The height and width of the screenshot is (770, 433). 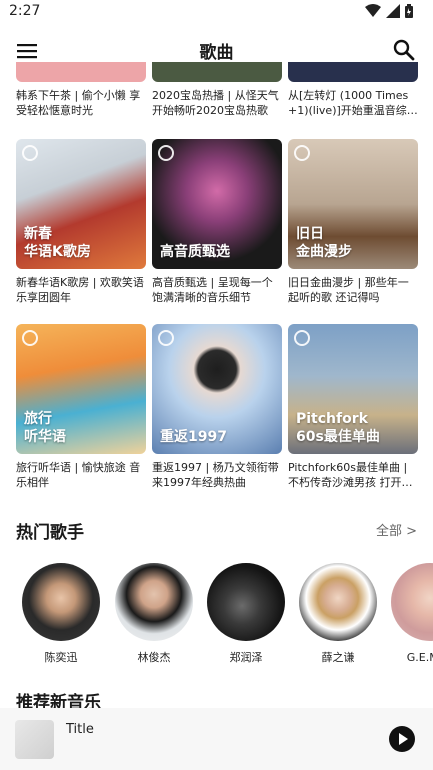 I want to click on mini-player-title: Title, so click(x=80, y=729).